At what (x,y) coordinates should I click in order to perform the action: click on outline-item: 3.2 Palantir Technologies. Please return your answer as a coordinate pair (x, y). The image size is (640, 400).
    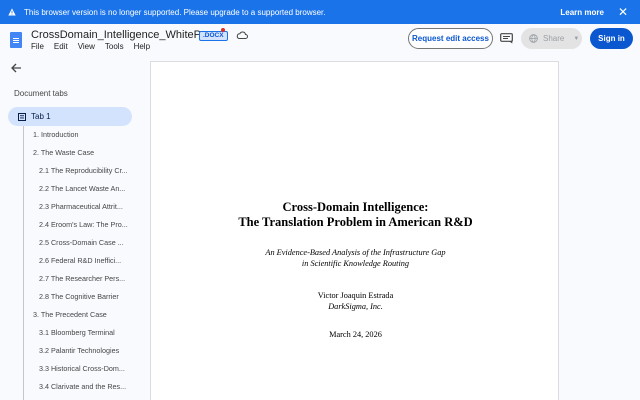
    Looking at the image, I should click on (83, 351).